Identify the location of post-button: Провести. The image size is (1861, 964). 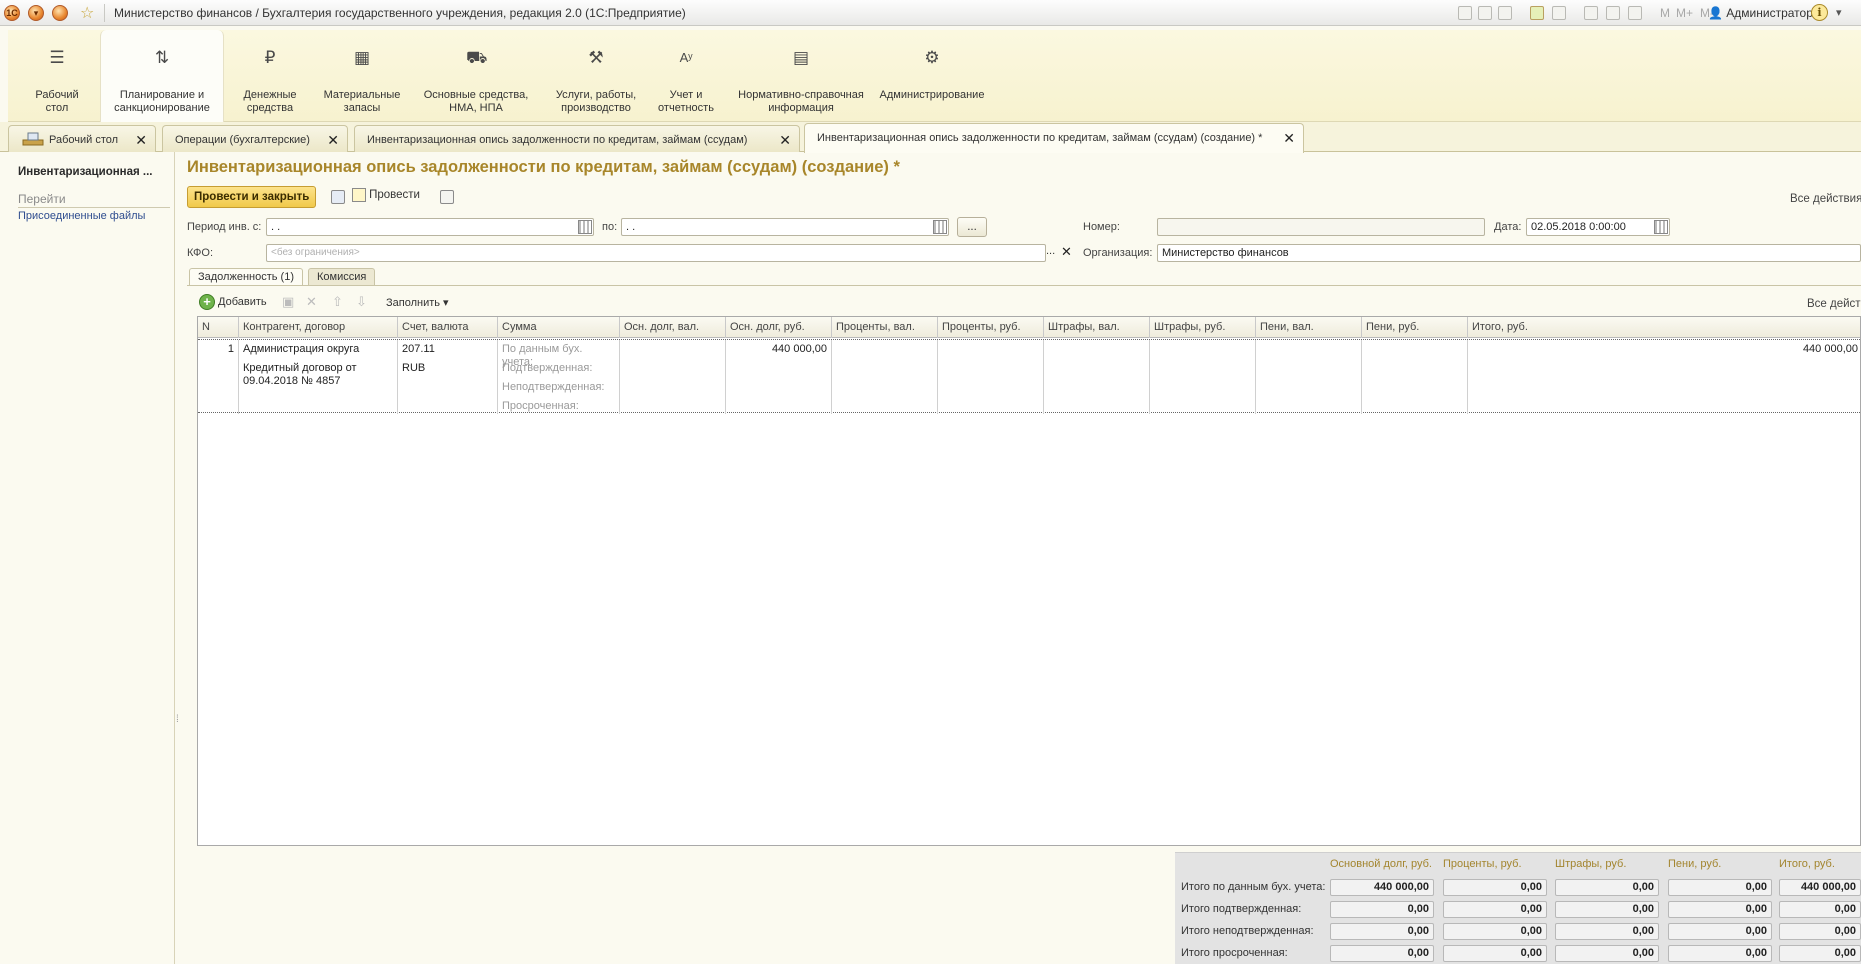
(386, 198).